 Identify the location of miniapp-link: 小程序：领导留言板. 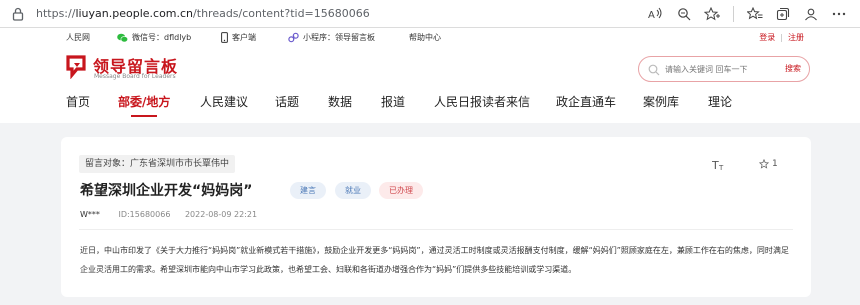
(331, 37).